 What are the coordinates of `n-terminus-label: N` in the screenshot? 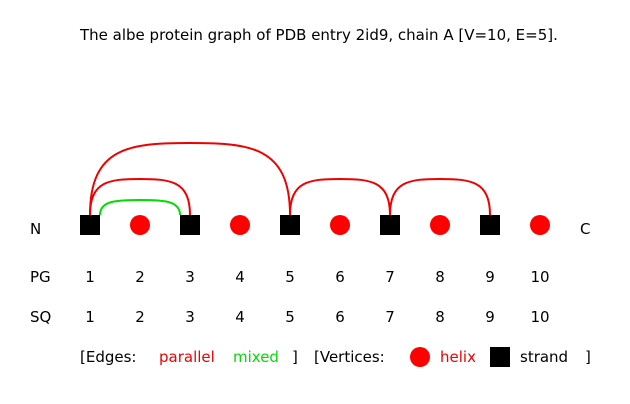 It's located at (35, 229).